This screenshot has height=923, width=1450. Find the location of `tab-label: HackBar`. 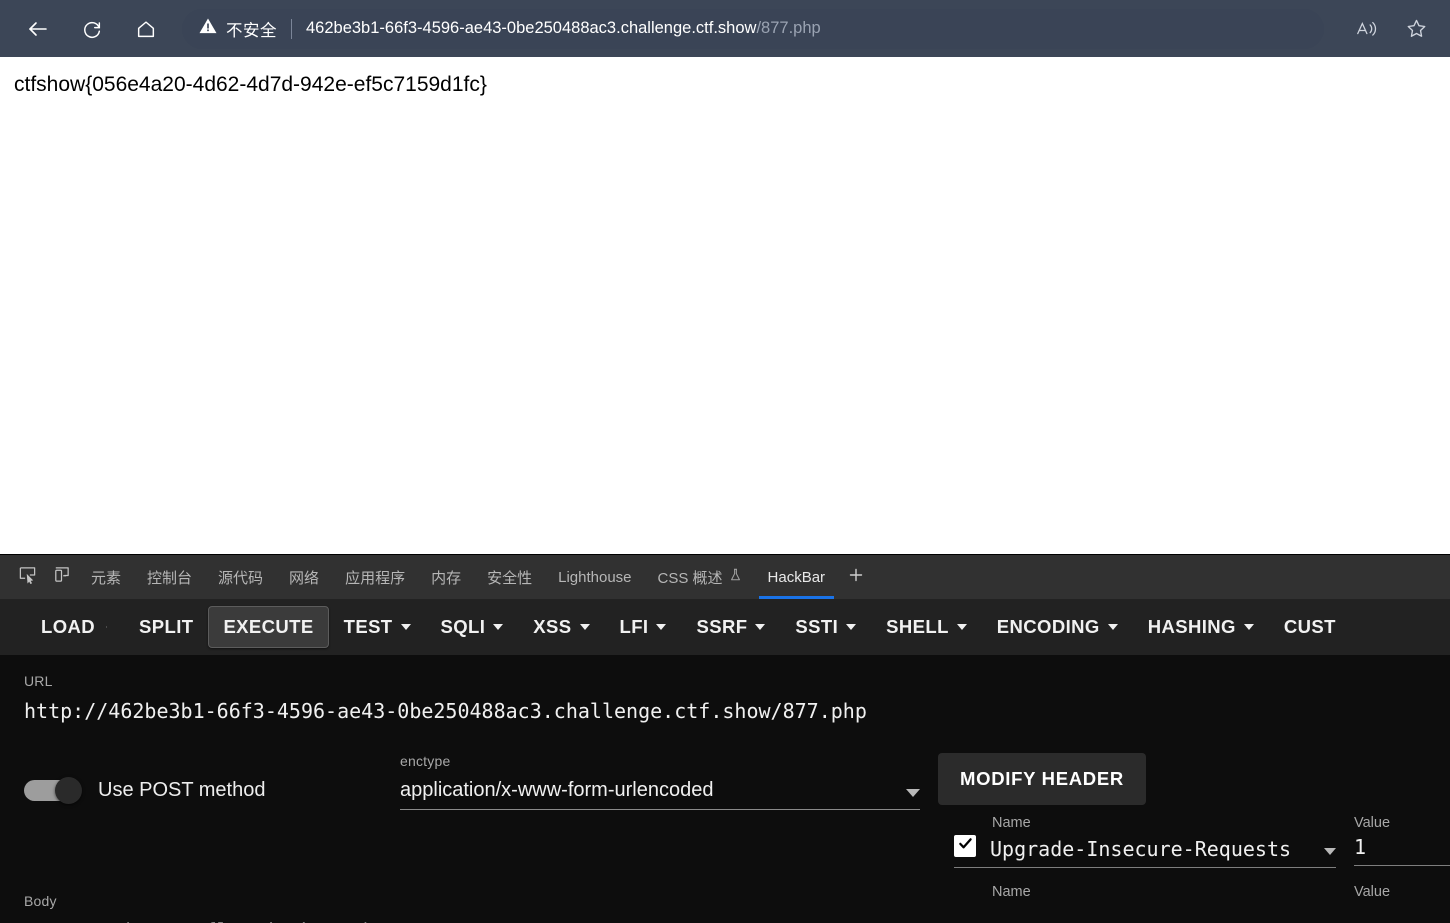

tab-label: HackBar is located at coordinates (796, 577).